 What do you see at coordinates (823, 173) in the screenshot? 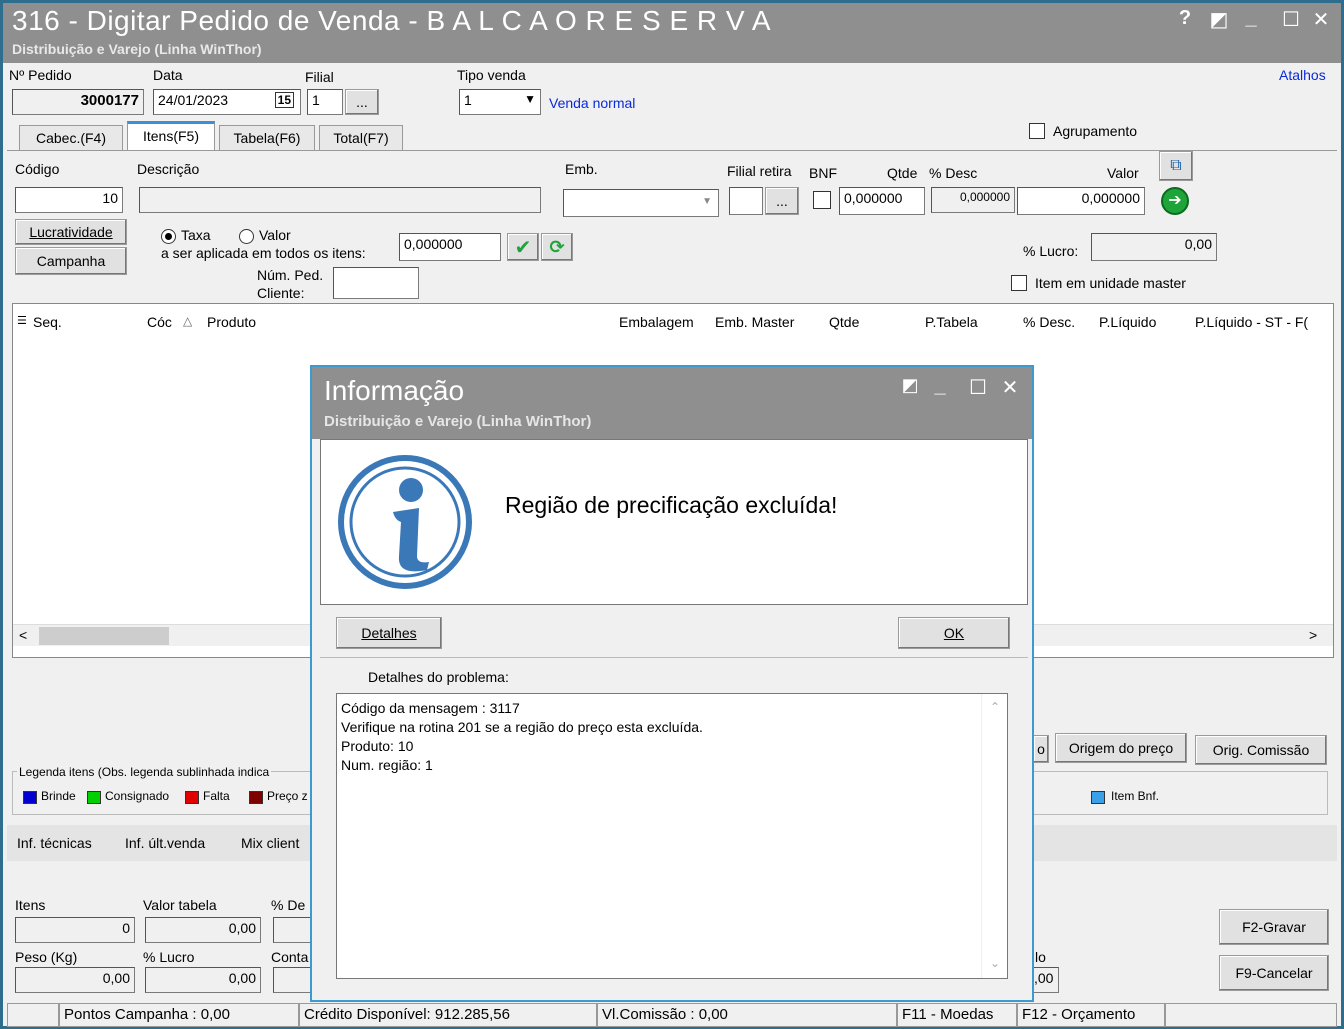
I see `bnf-label: BNF` at bounding box center [823, 173].